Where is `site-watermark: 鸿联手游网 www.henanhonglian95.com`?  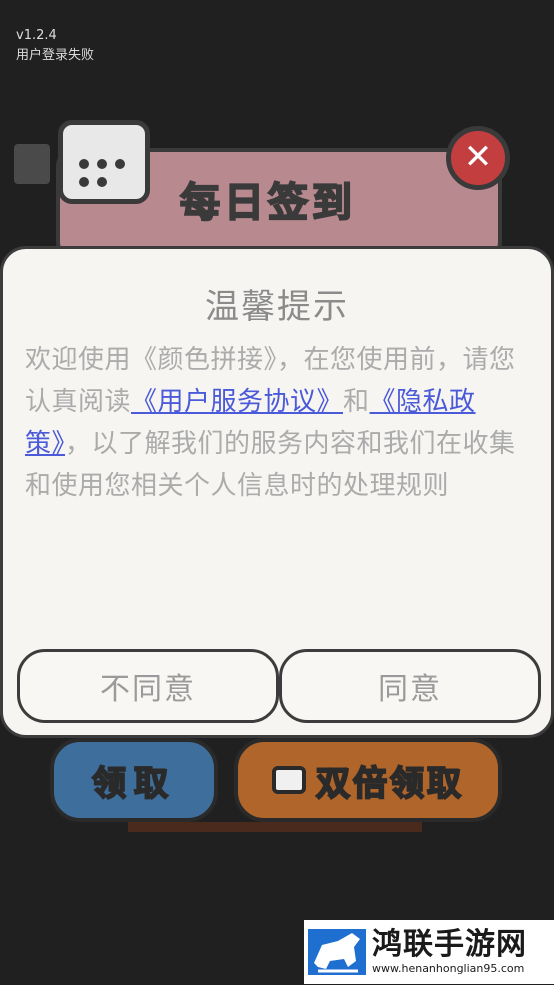
site-watermark: 鸿联手游网 www.henanhonglian95.com is located at coordinates (429, 952).